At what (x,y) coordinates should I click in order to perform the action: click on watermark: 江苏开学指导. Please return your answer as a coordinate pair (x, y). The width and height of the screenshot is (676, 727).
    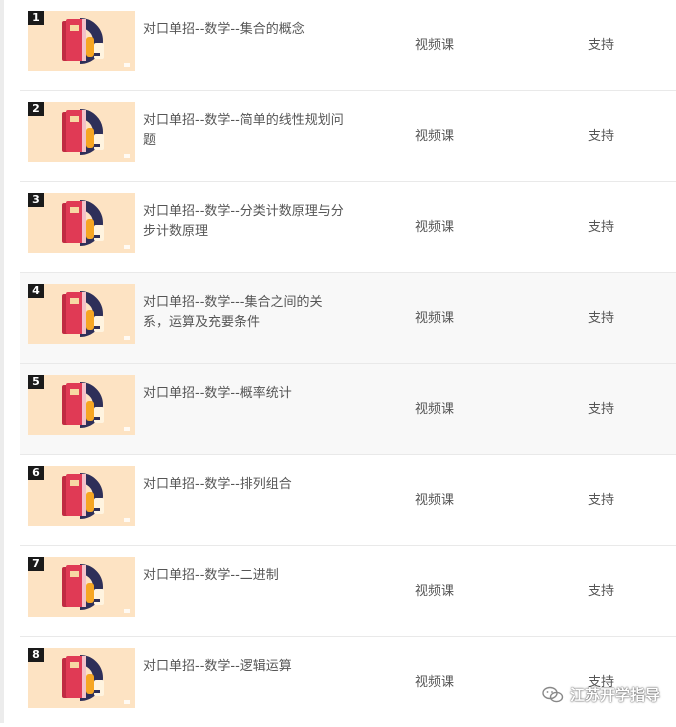
    Looking at the image, I should click on (601, 694).